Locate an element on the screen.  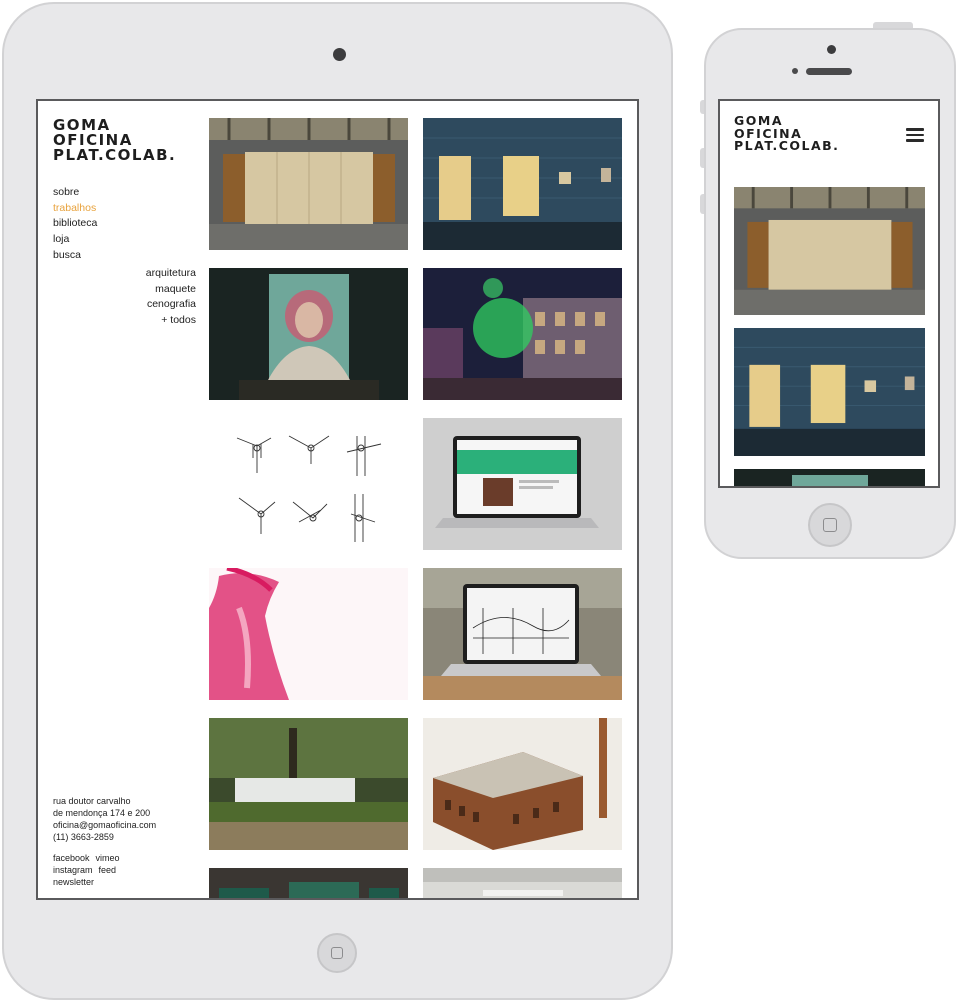
filter-maquete: maquete is located at coordinates (171, 290).